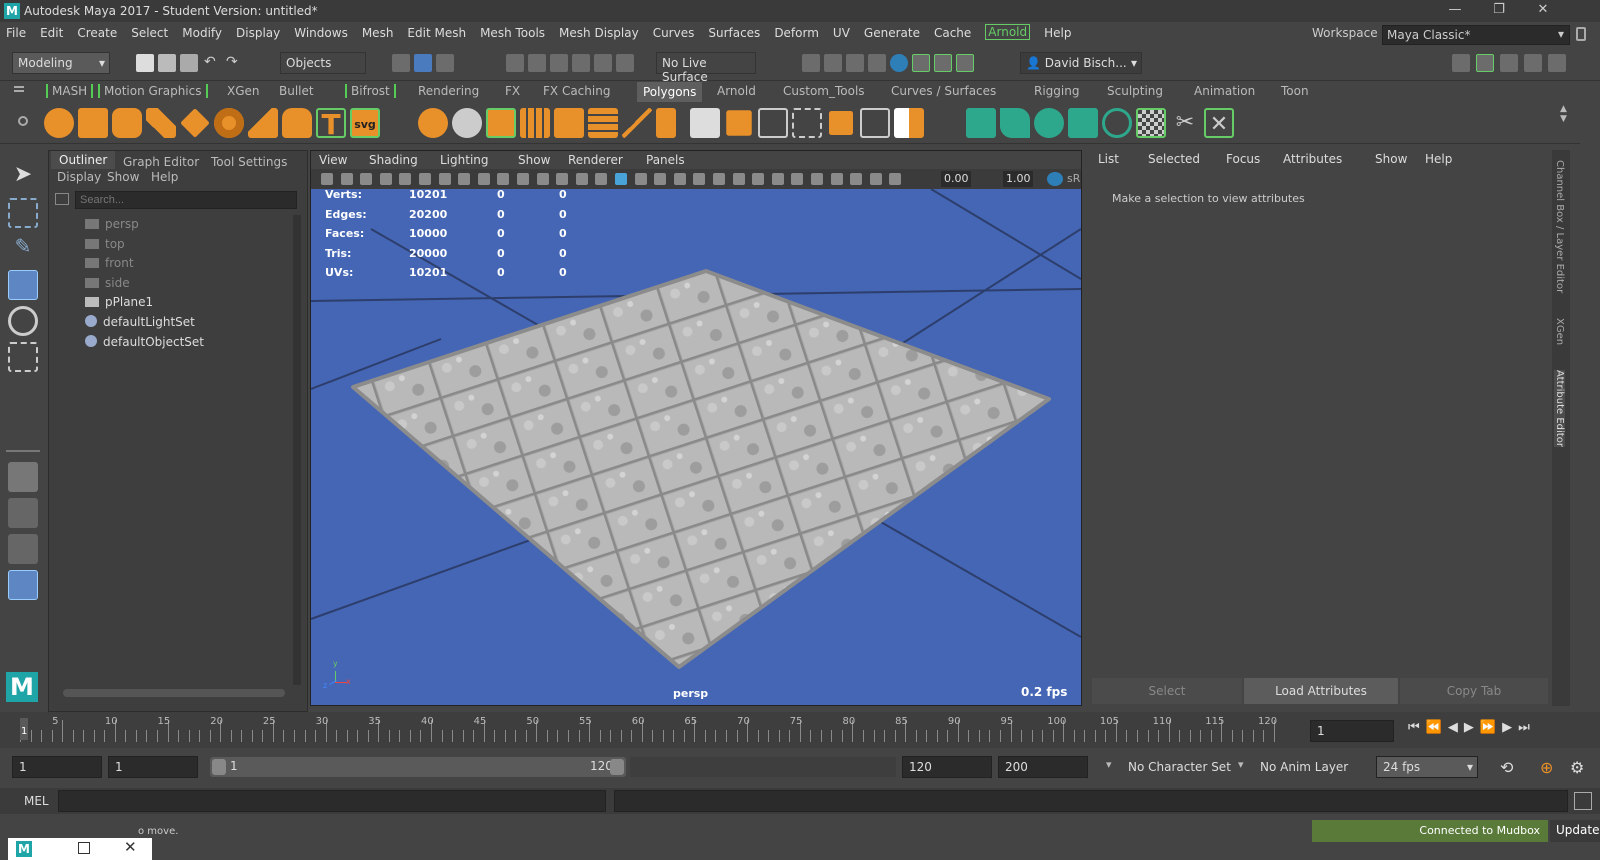  Describe the element at coordinates (153, 91) in the screenshot. I see `shelf-tab-motion-graphics: Motion Graphics` at that location.